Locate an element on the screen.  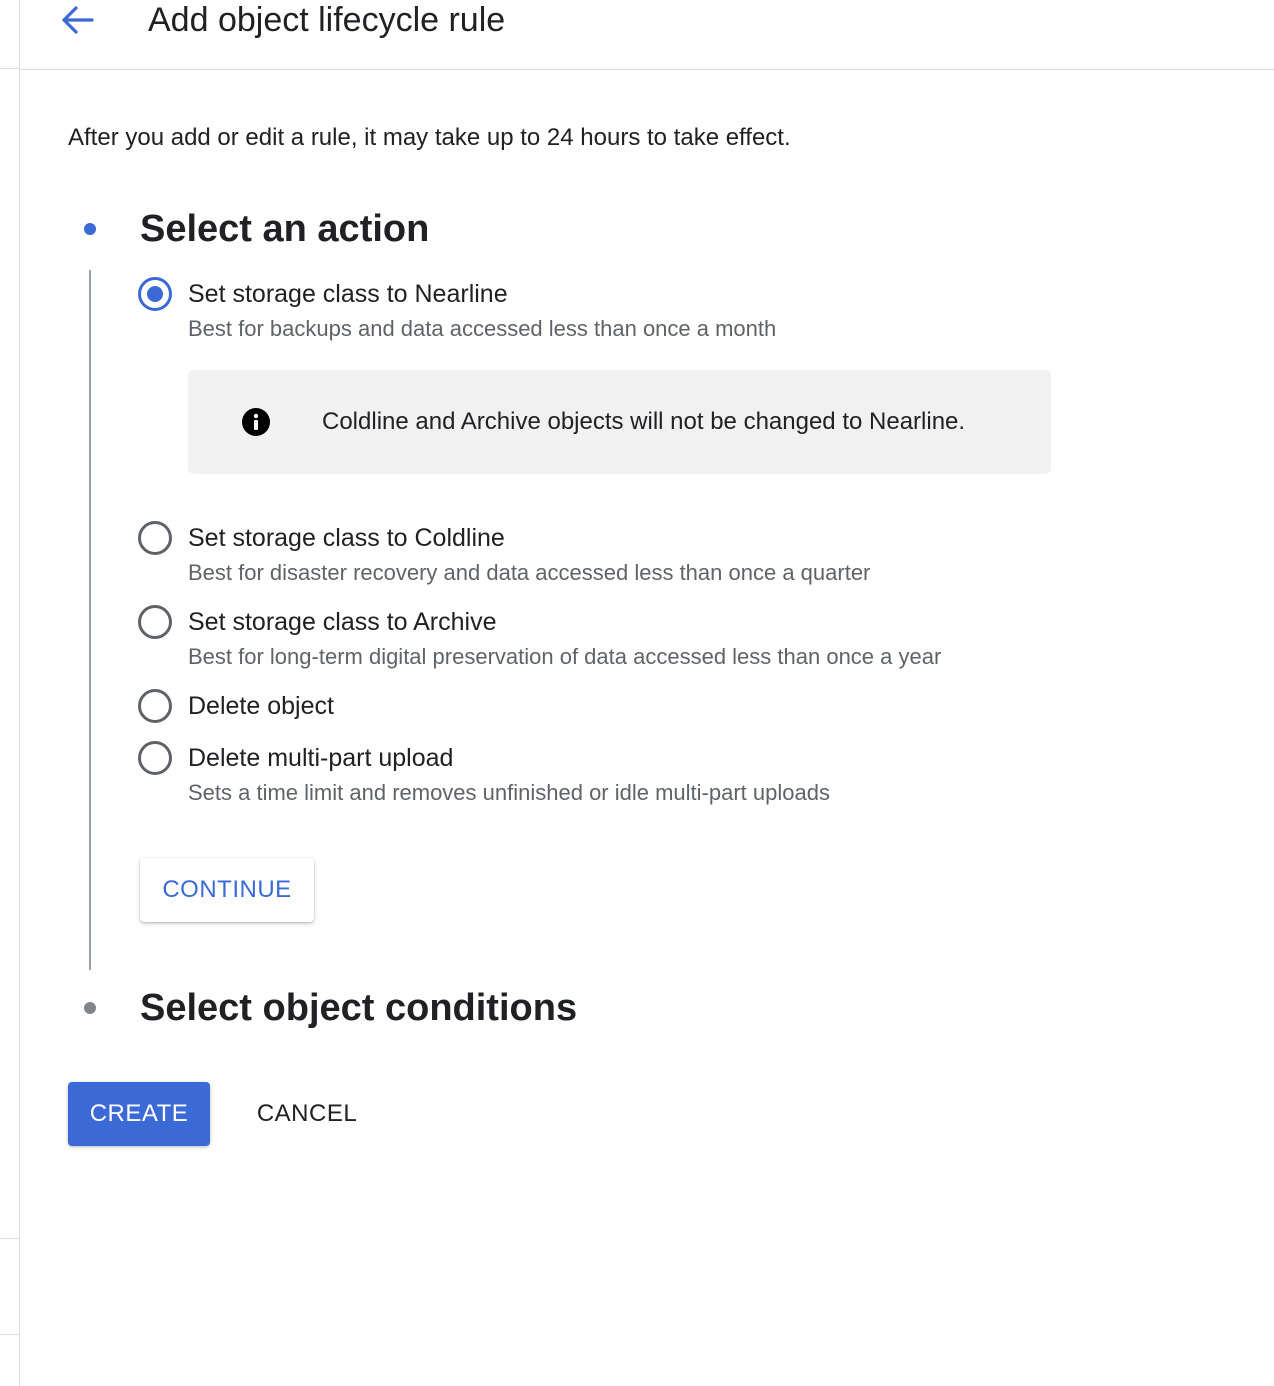
radio-delete-object is located at coordinates (155, 706).